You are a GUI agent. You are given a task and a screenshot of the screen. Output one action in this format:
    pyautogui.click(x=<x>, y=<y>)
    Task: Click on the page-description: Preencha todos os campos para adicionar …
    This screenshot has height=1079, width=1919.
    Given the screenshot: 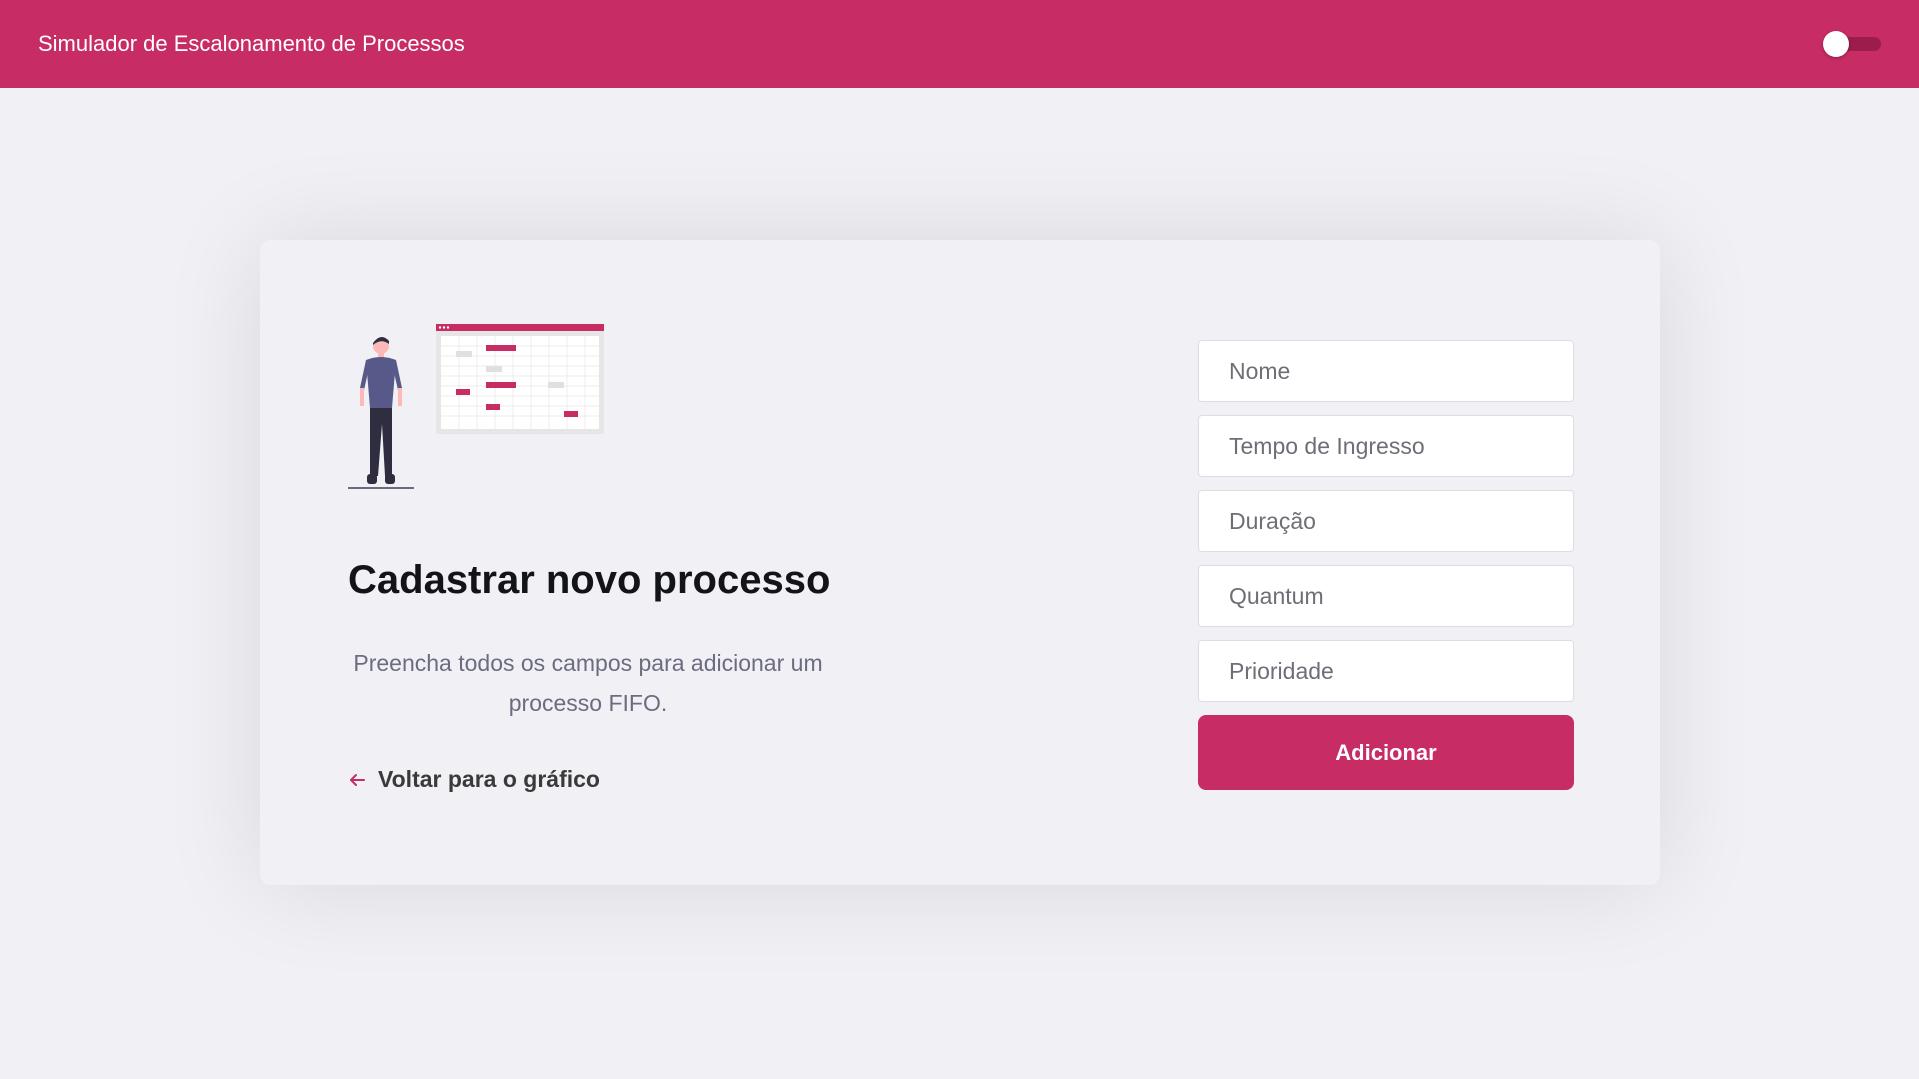 What is the action you would take?
    pyautogui.click(x=588, y=683)
    